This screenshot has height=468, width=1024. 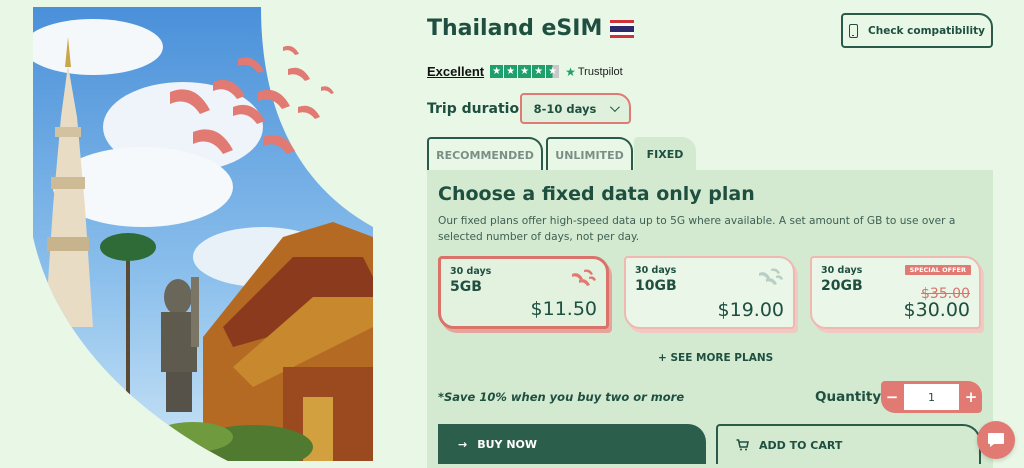 What do you see at coordinates (563, 309) in the screenshot?
I see `plan-price: $11.50` at bounding box center [563, 309].